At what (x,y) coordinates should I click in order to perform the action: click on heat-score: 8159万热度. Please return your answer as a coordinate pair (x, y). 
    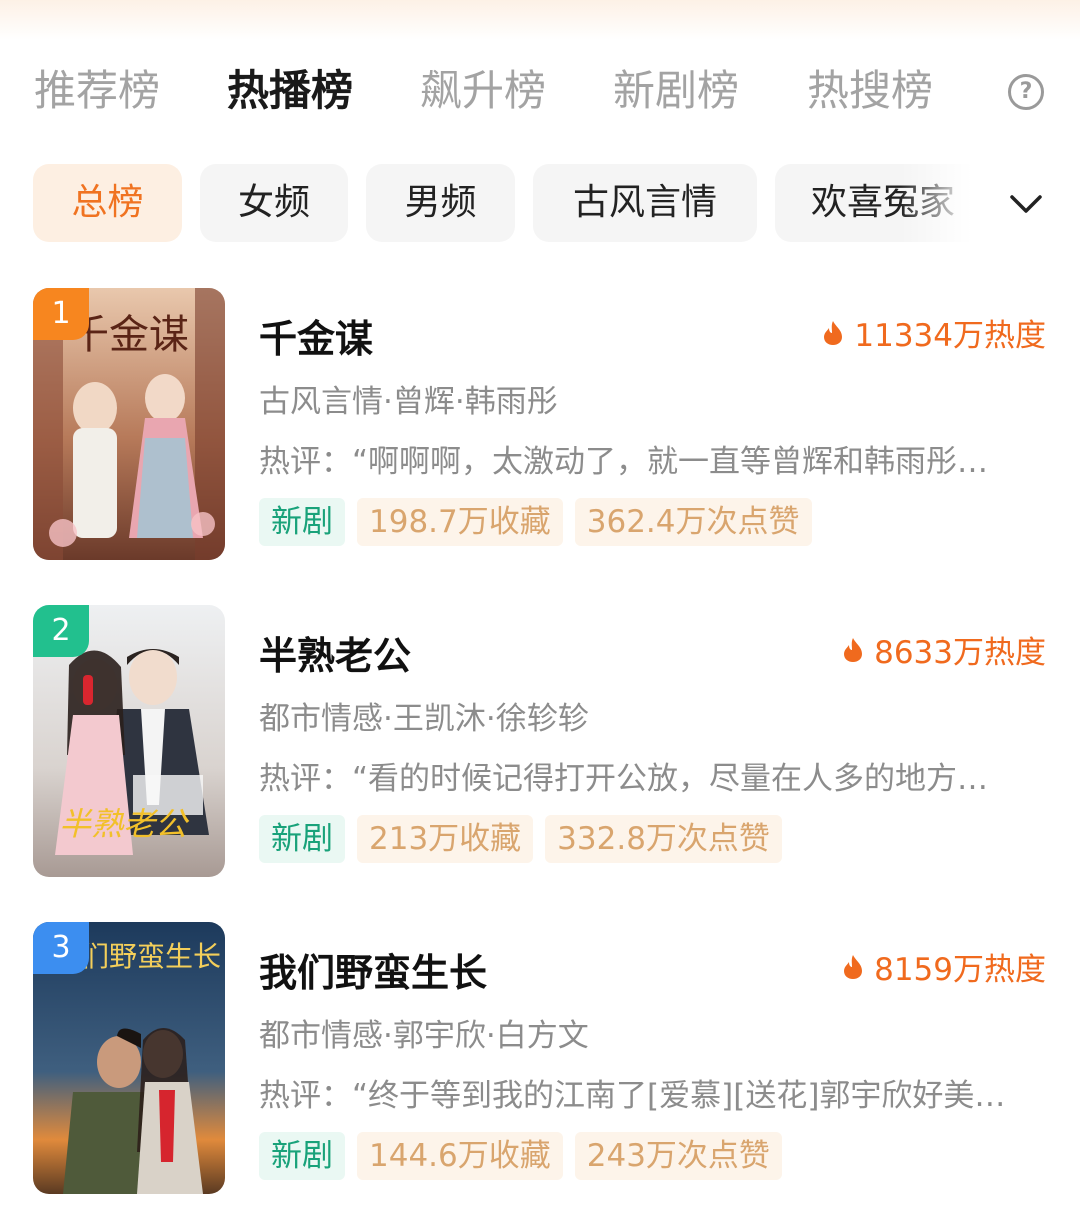
    Looking at the image, I should click on (944, 966).